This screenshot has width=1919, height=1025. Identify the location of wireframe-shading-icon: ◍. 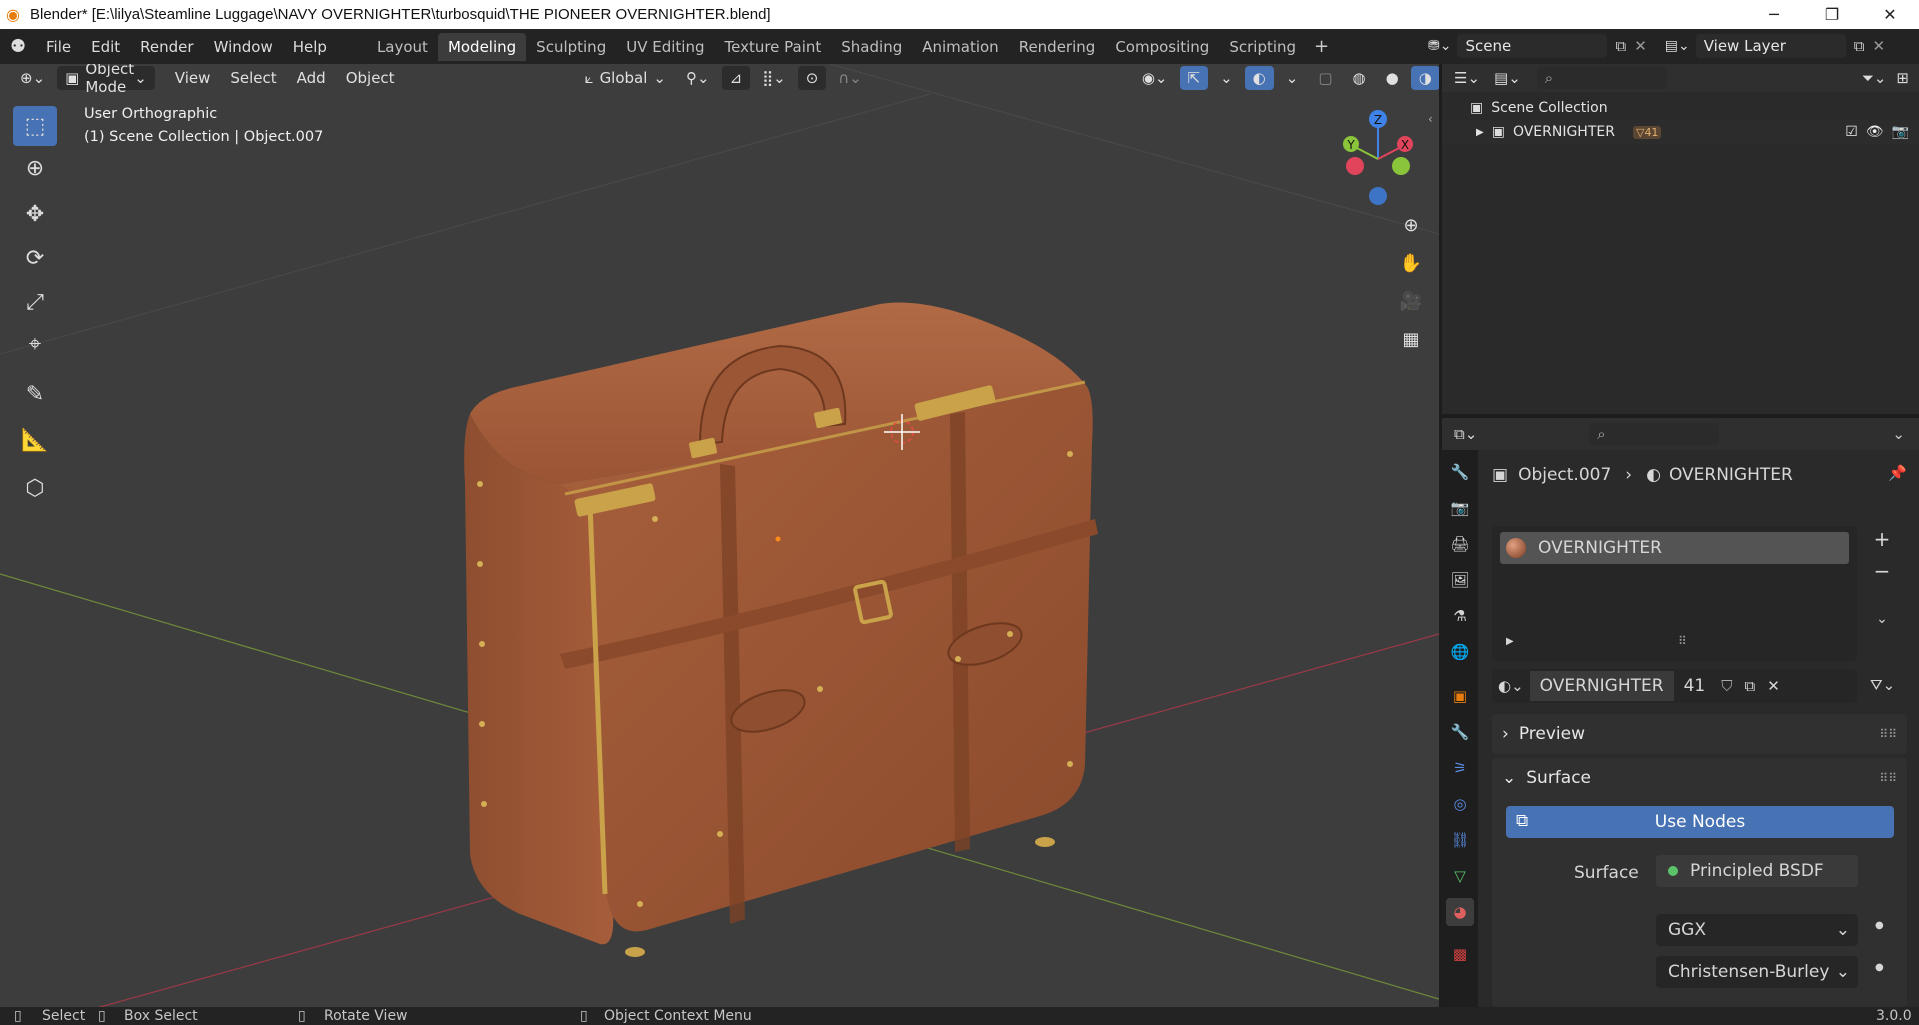
(1359, 78).